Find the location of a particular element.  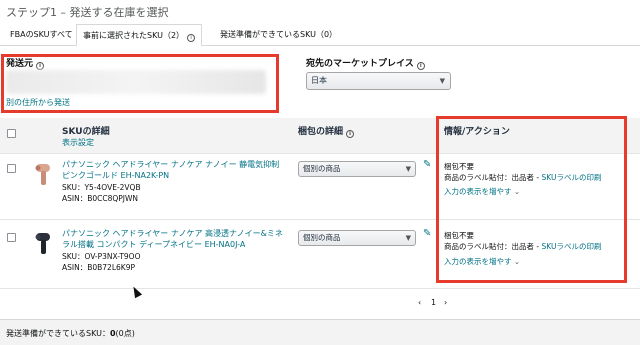

asin-value: B0B72L6K9P is located at coordinates (111, 267).